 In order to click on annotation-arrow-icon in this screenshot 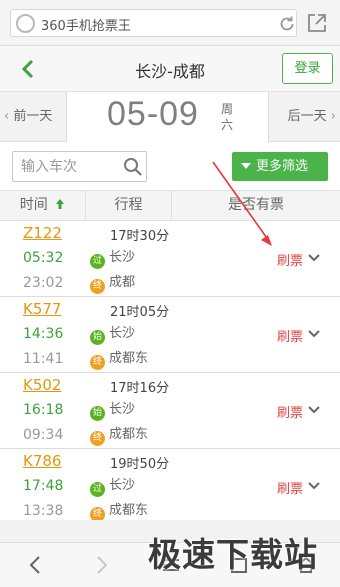, I will do `click(242, 203)`.